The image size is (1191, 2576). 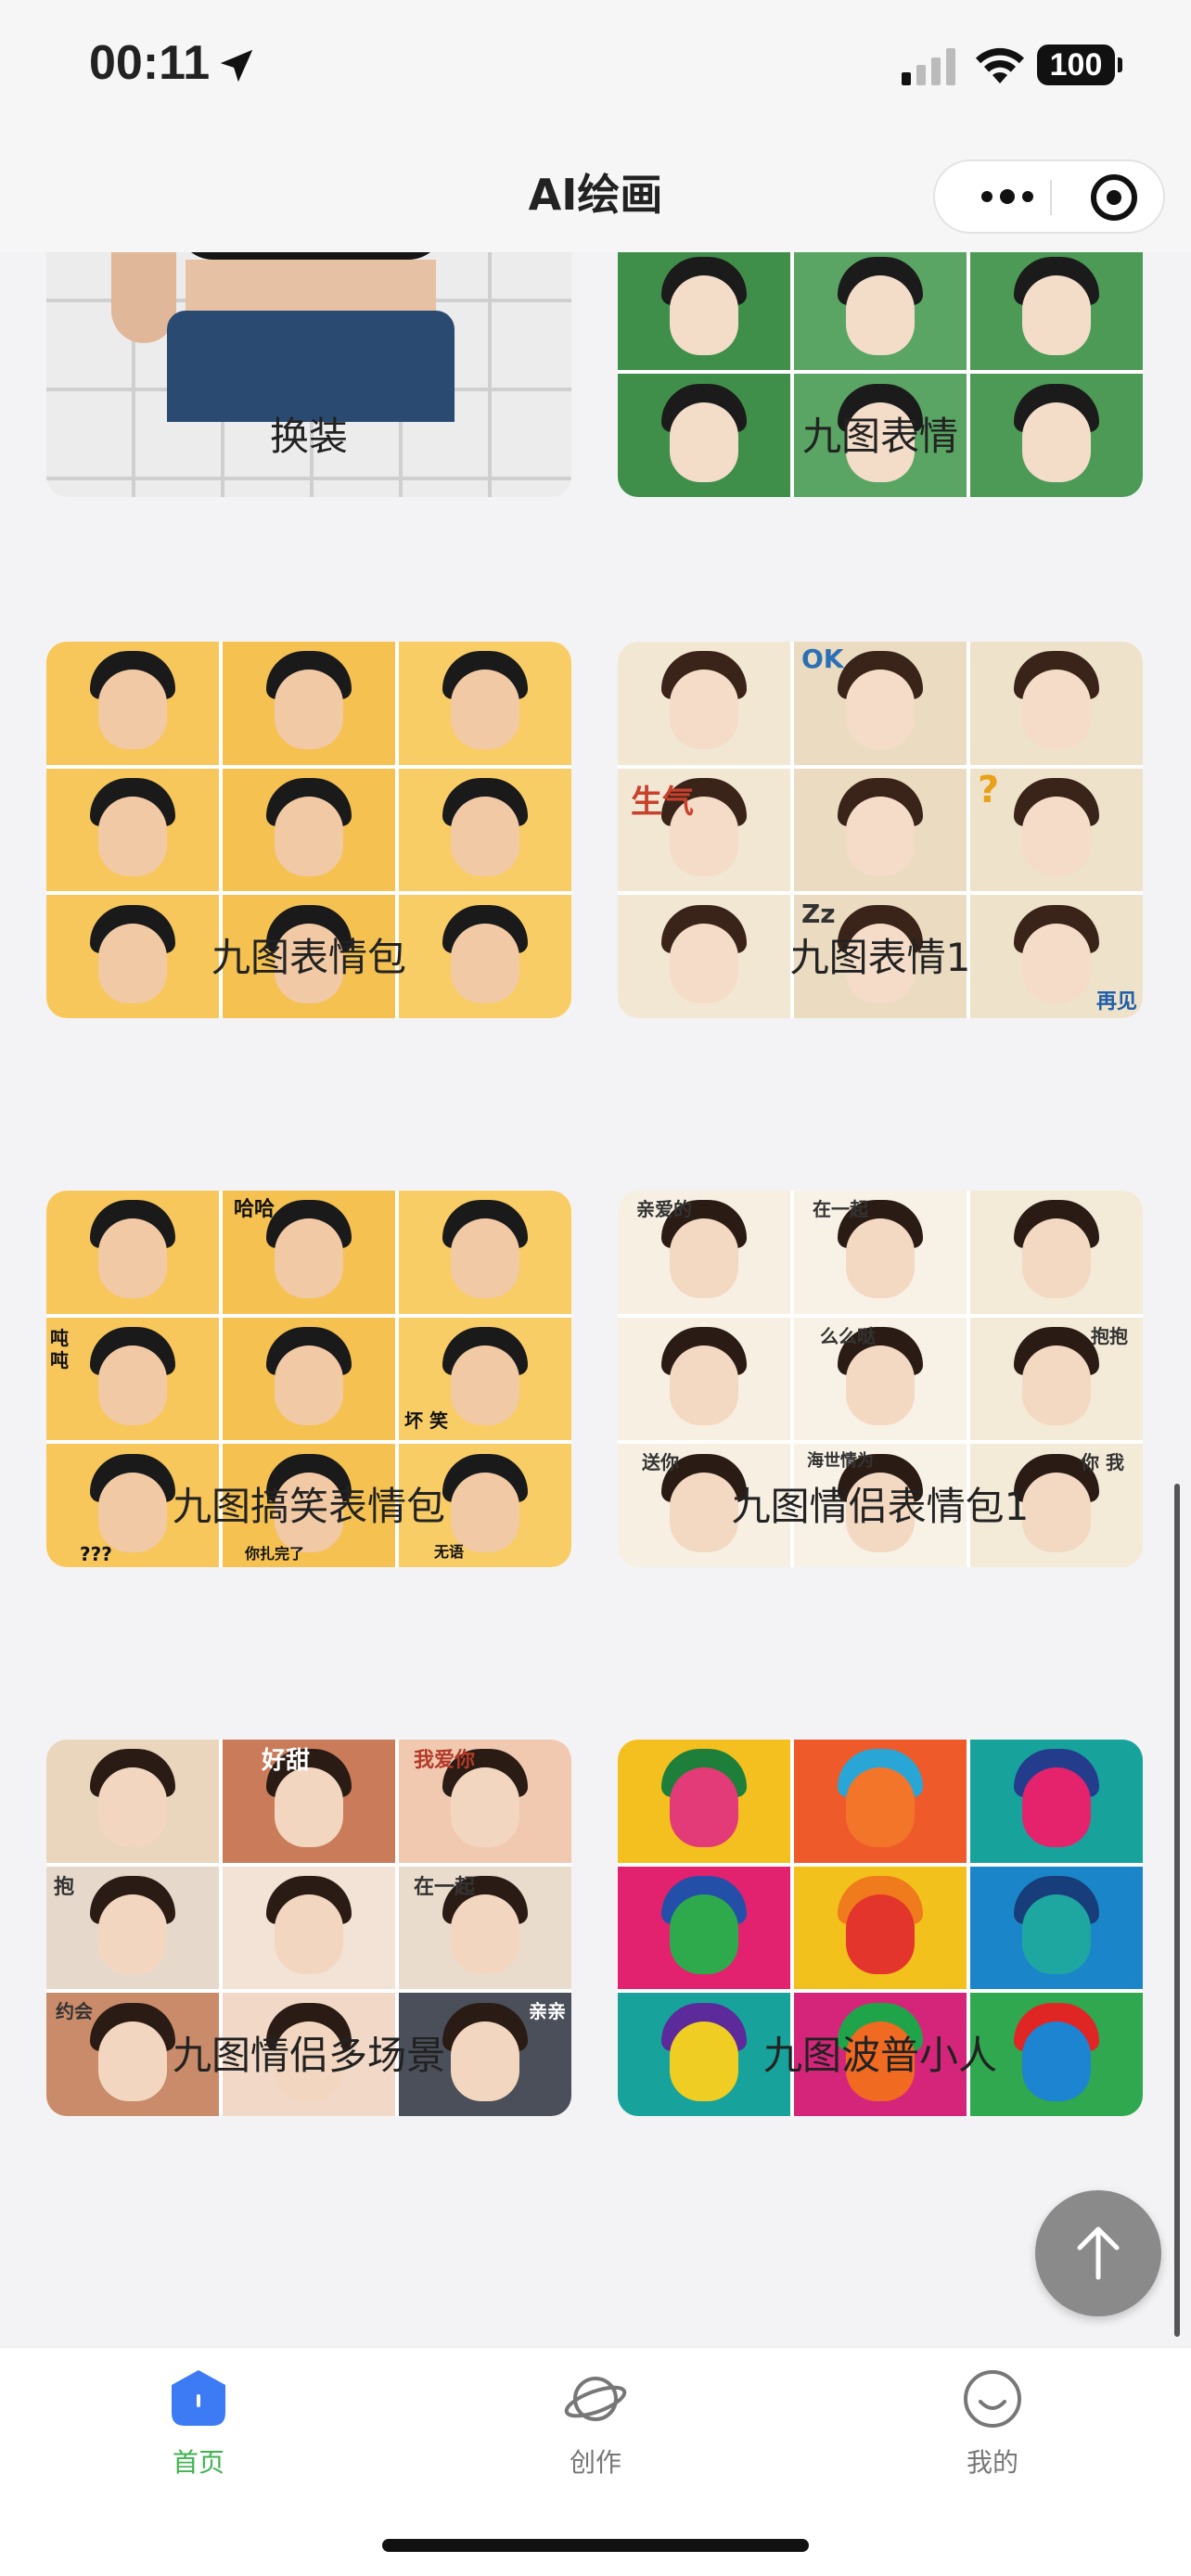 I want to click on thumbnail-caption: 吨吨, so click(x=60, y=1348).